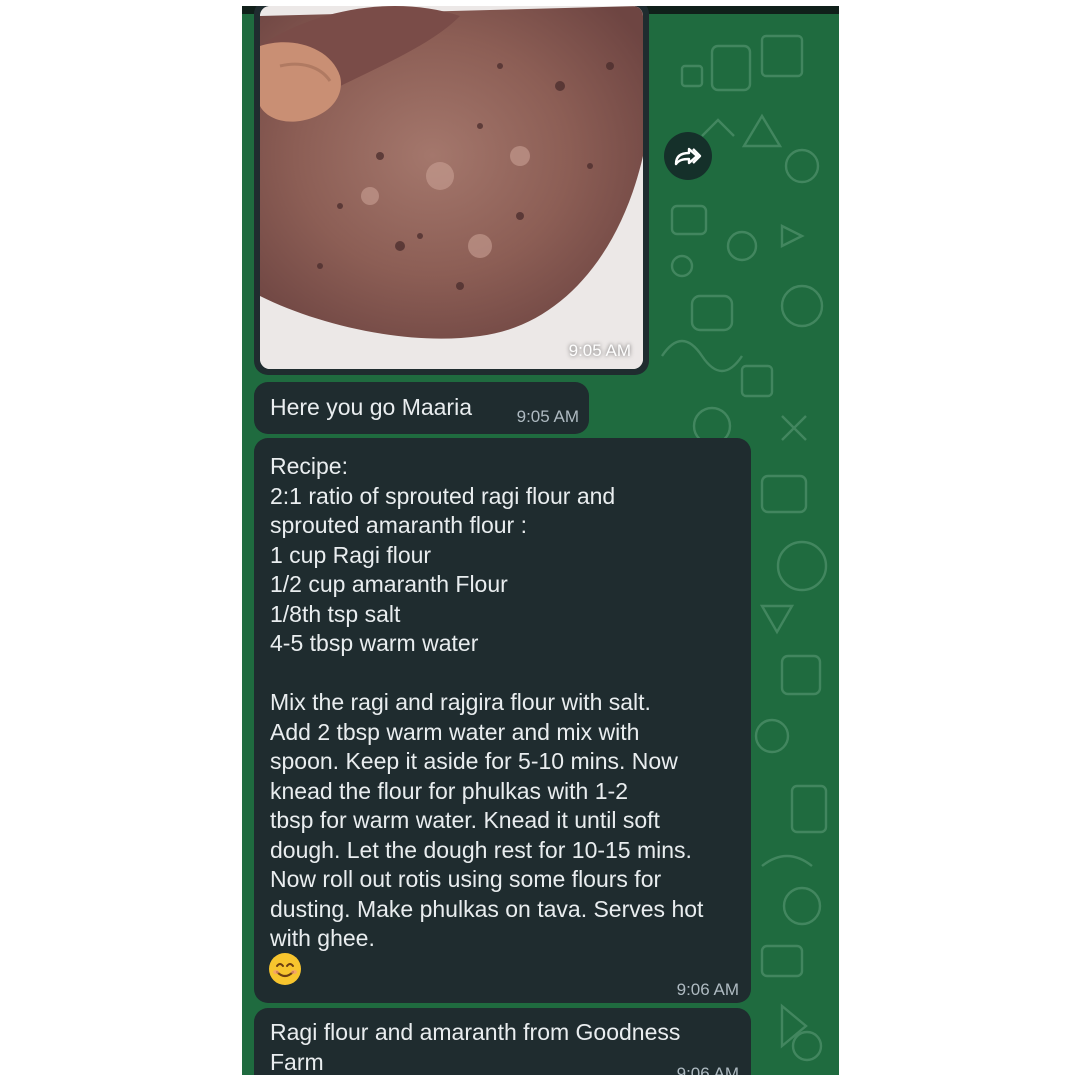 This screenshot has width=1080, height=1080. I want to click on image-timestamp: 9:05 AM, so click(599, 350).